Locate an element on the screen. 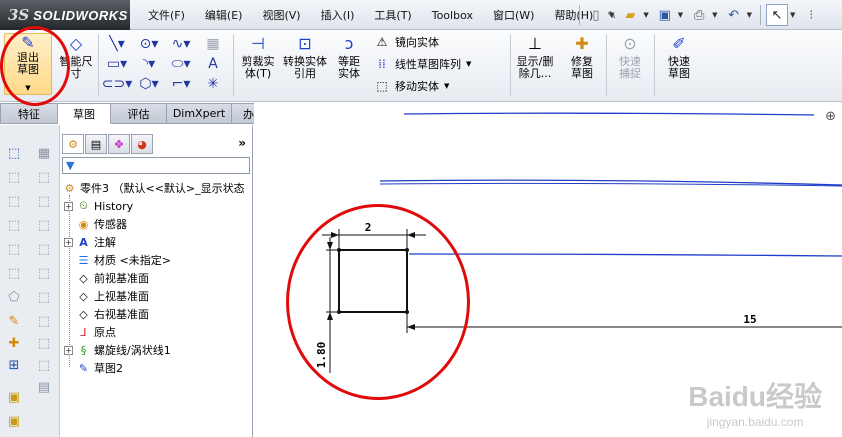  open-folder-icon: ▰ is located at coordinates (630, 15).